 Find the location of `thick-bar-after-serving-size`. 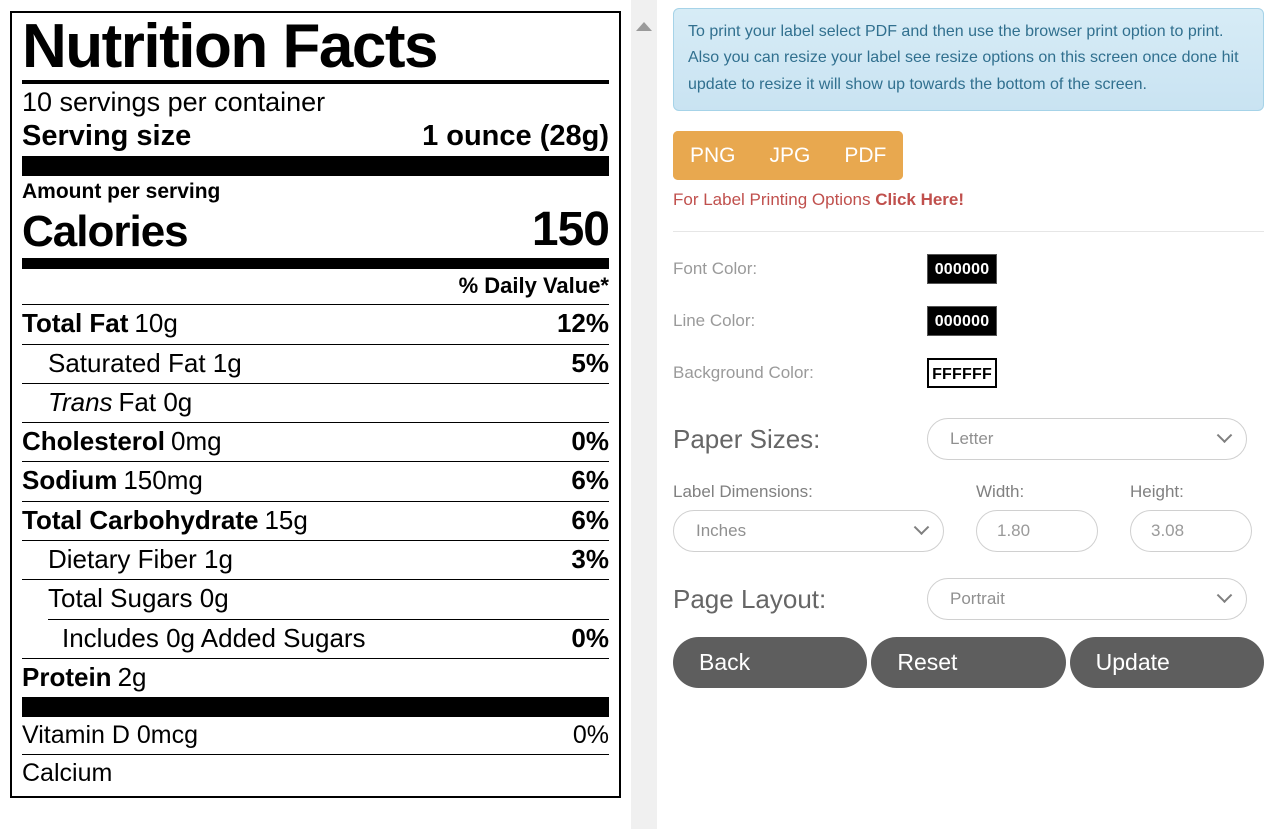

thick-bar-after-serving-size is located at coordinates (315, 166).